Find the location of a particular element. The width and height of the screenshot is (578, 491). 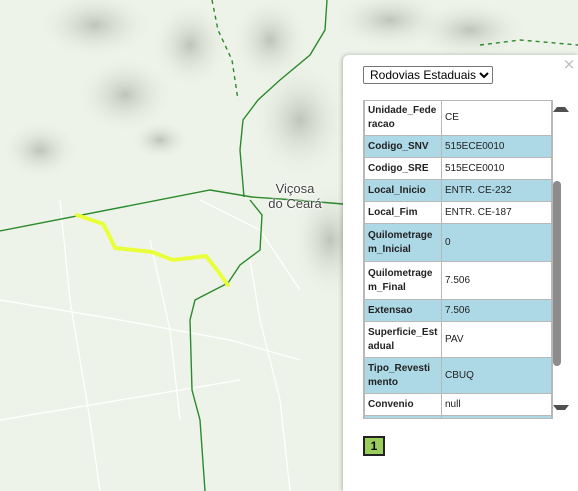

attribute-key: Quilometragem_Inicial is located at coordinates (403, 242).